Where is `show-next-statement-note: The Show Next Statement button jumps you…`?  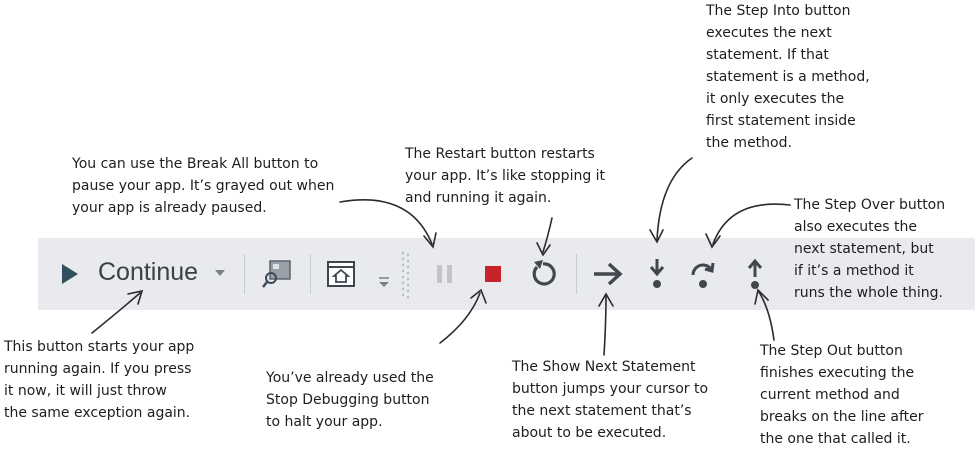
show-next-statement-note: The Show Next Statement button jumps you… is located at coordinates (610, 400).